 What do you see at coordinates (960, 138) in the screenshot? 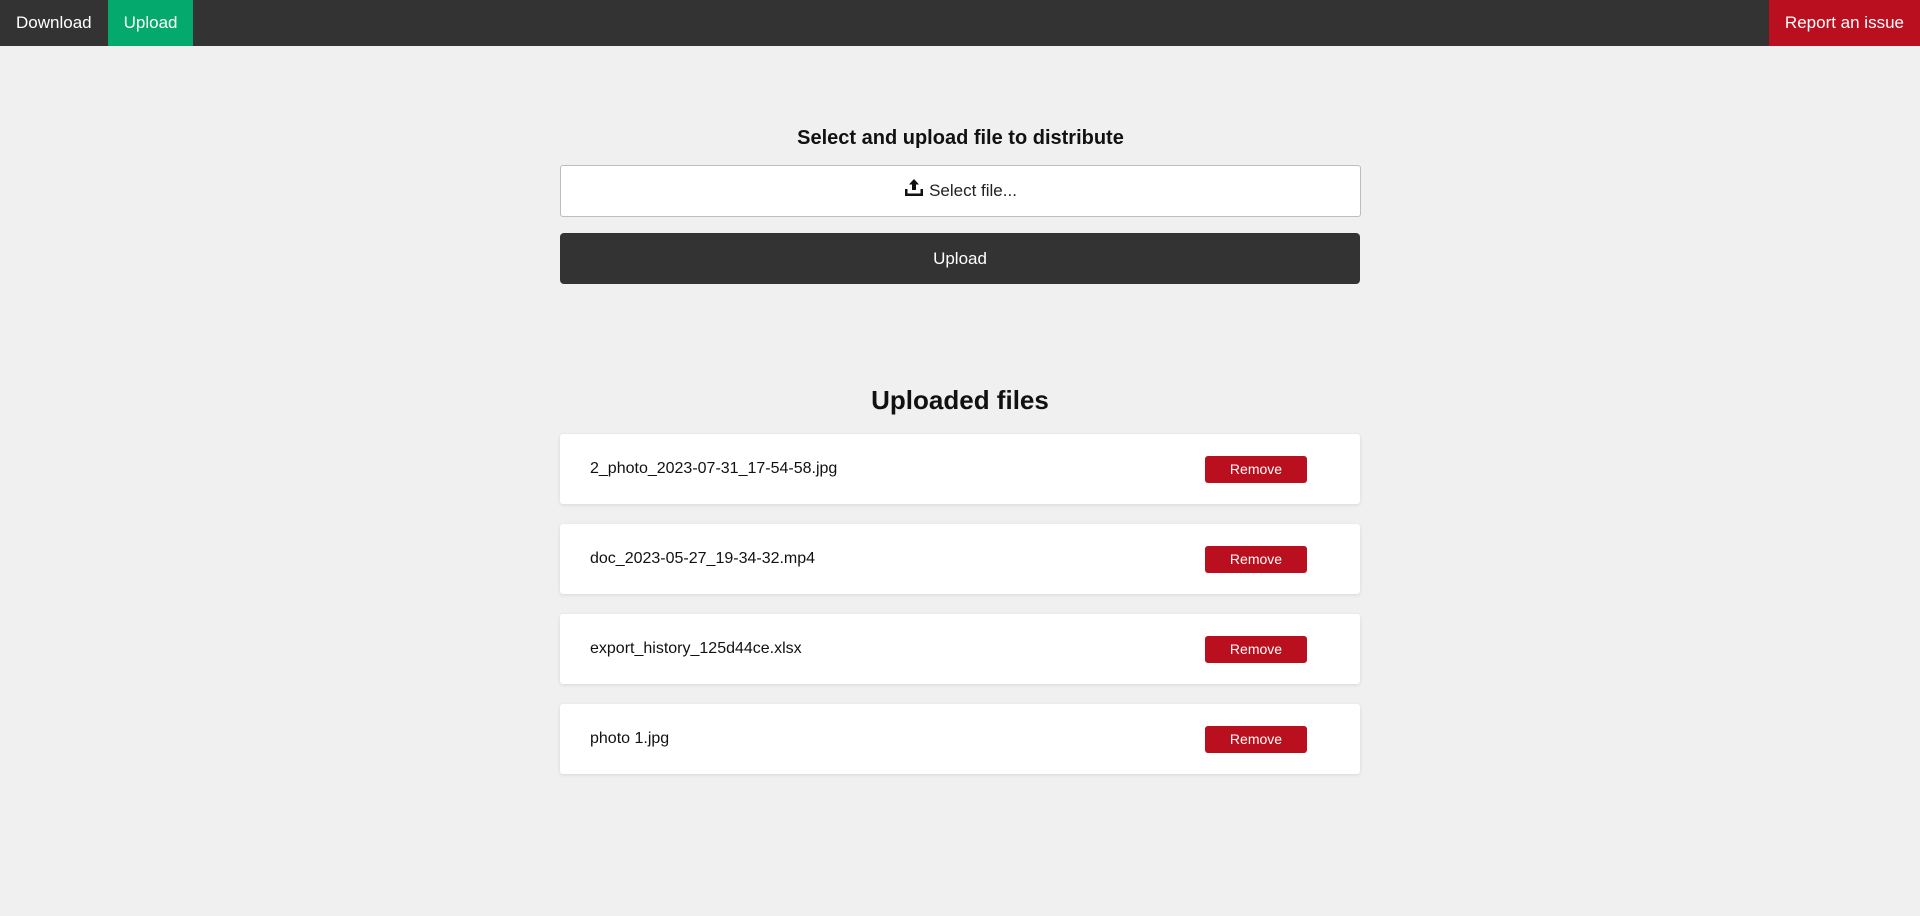
I see `upload-title: Select and upload file to distribute` at bounding box center [960, 138].